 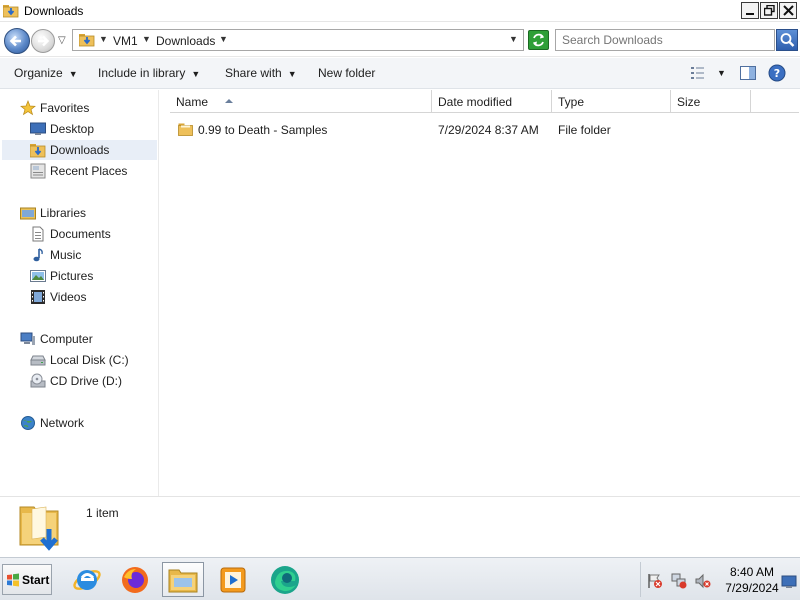 I want to click on nav-group-label: Network, so click(x=62, y=423).